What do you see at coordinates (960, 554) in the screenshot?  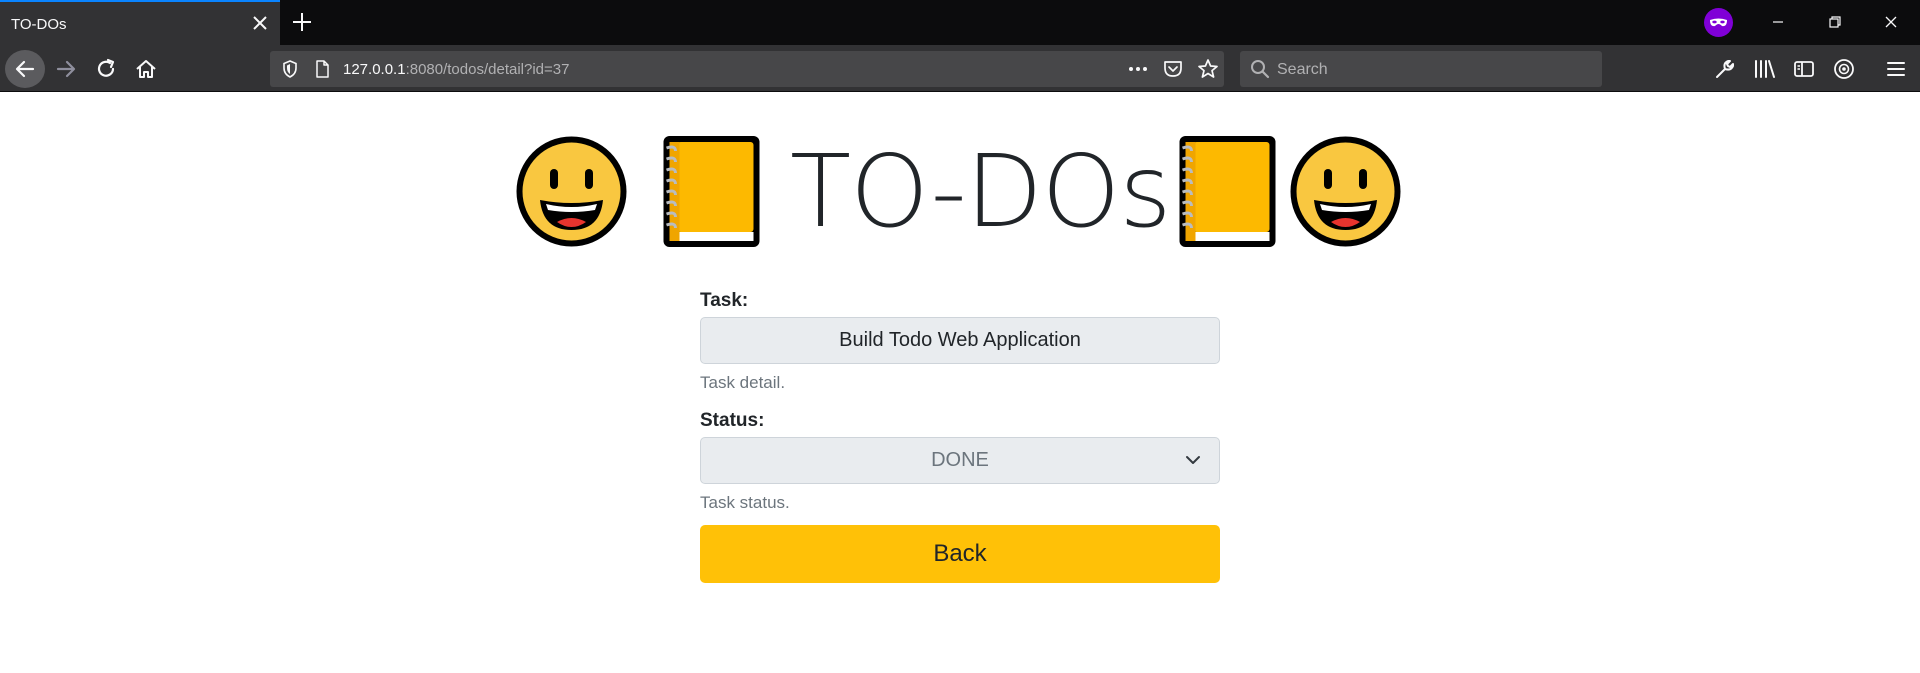 I see `back-button-page: Back` at bounding box center [960, 554].